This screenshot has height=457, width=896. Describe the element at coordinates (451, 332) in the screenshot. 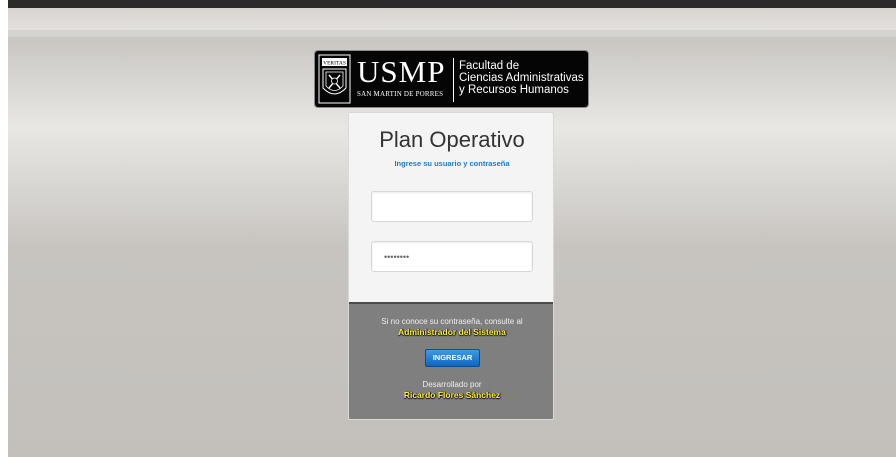

I see `admin-link: Administrador del Sistema` at that location.